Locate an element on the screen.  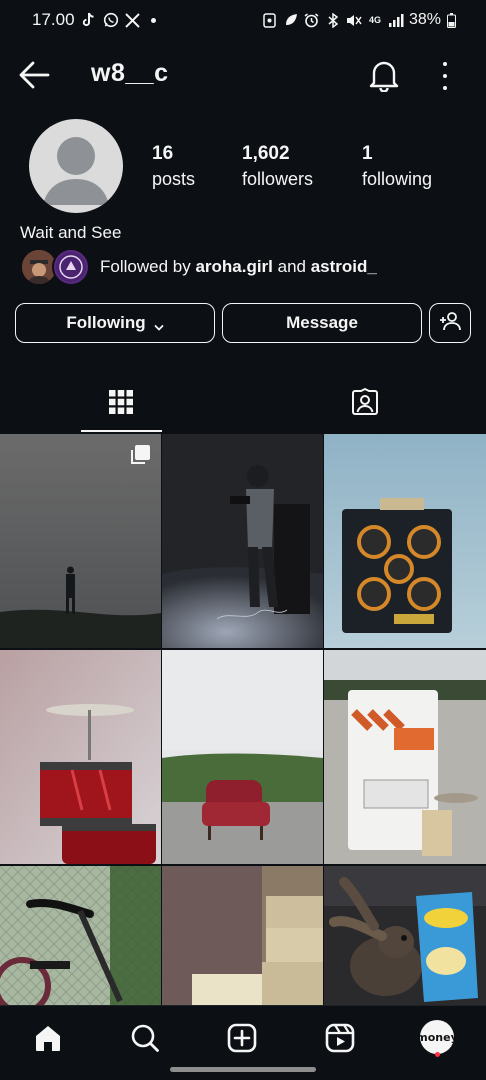
mutual-follower-avatar is located at coordinates (71, 267).